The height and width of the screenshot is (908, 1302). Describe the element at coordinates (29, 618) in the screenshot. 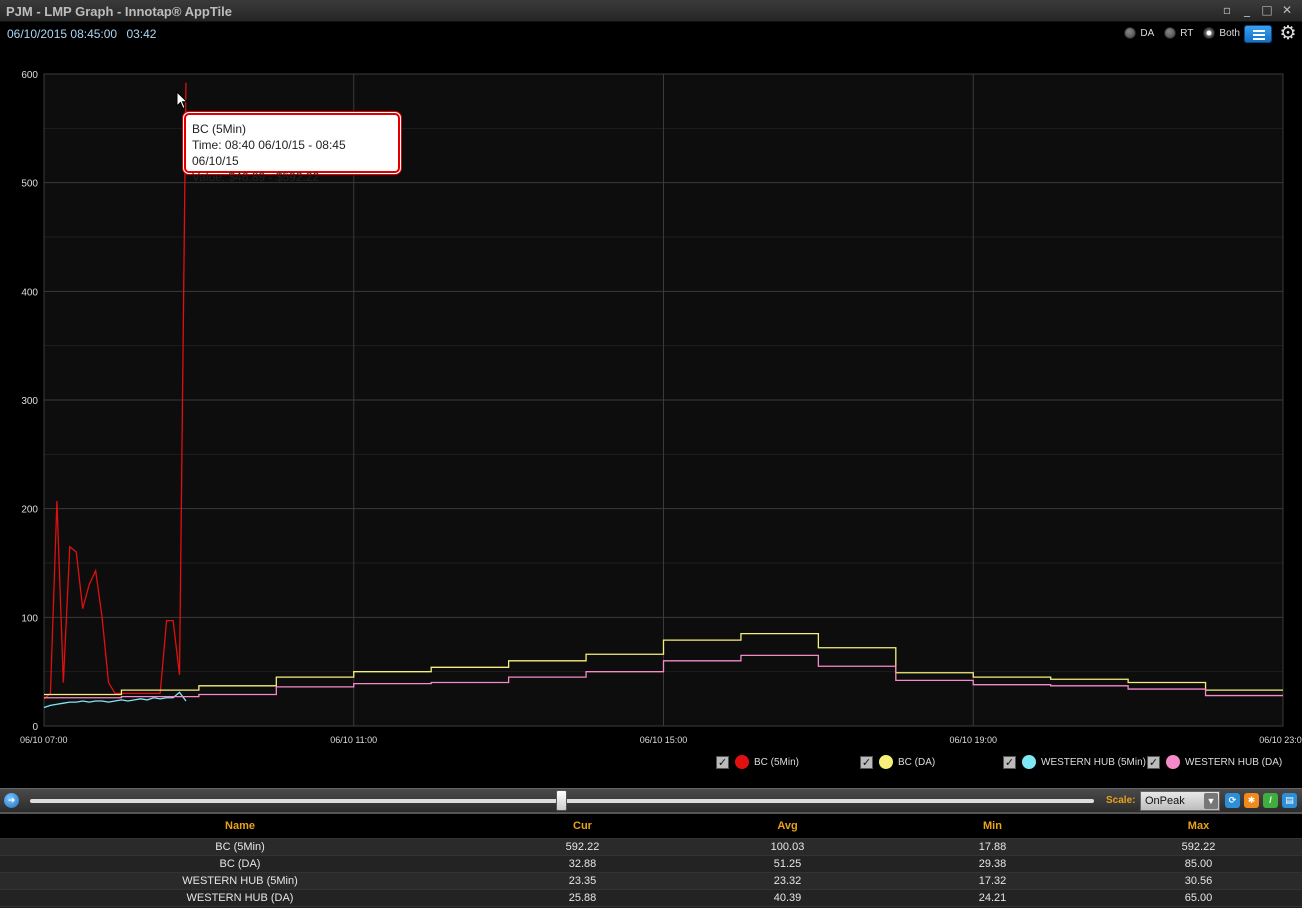

I see `y-tick-label: 100` at that location.